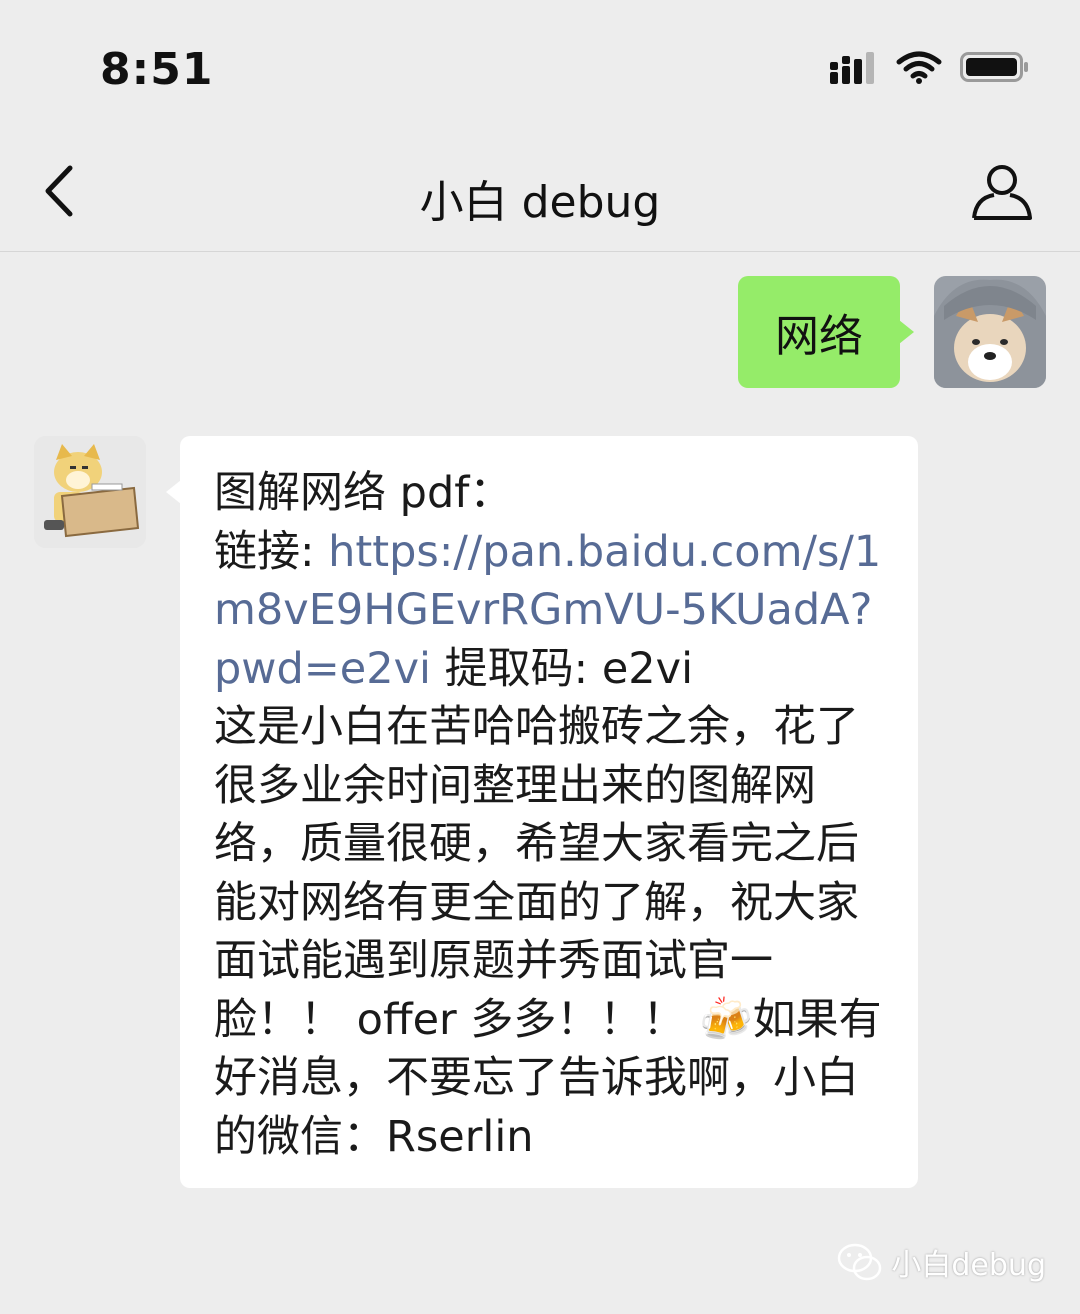 Image resolution: width=1080 pixels, height=1314 pixels. I want to click on watermark: 小白debug, so click(941, 1262).